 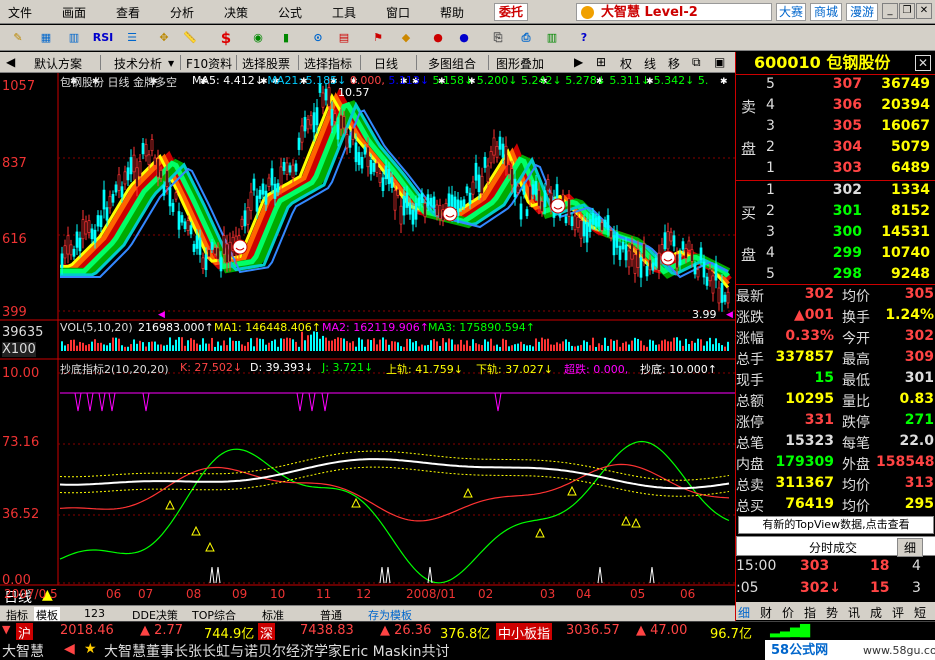 What do you see at coordinates (406, 38) in the screenshot?
I see `diamond-icon: ◆` at bounding box center [406, 38].